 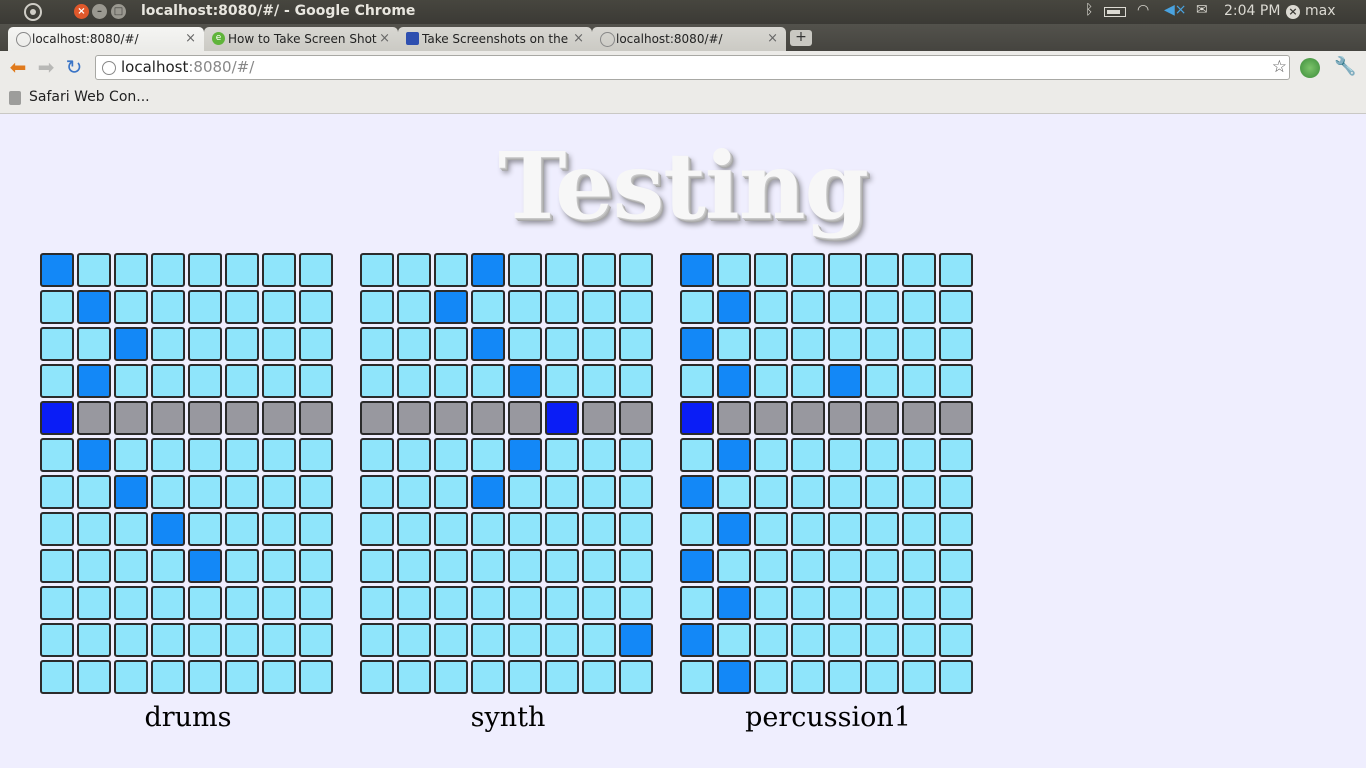 I want to click on tab-localhost: localhost:8080/#/ ×, so click(x=106, y=39).